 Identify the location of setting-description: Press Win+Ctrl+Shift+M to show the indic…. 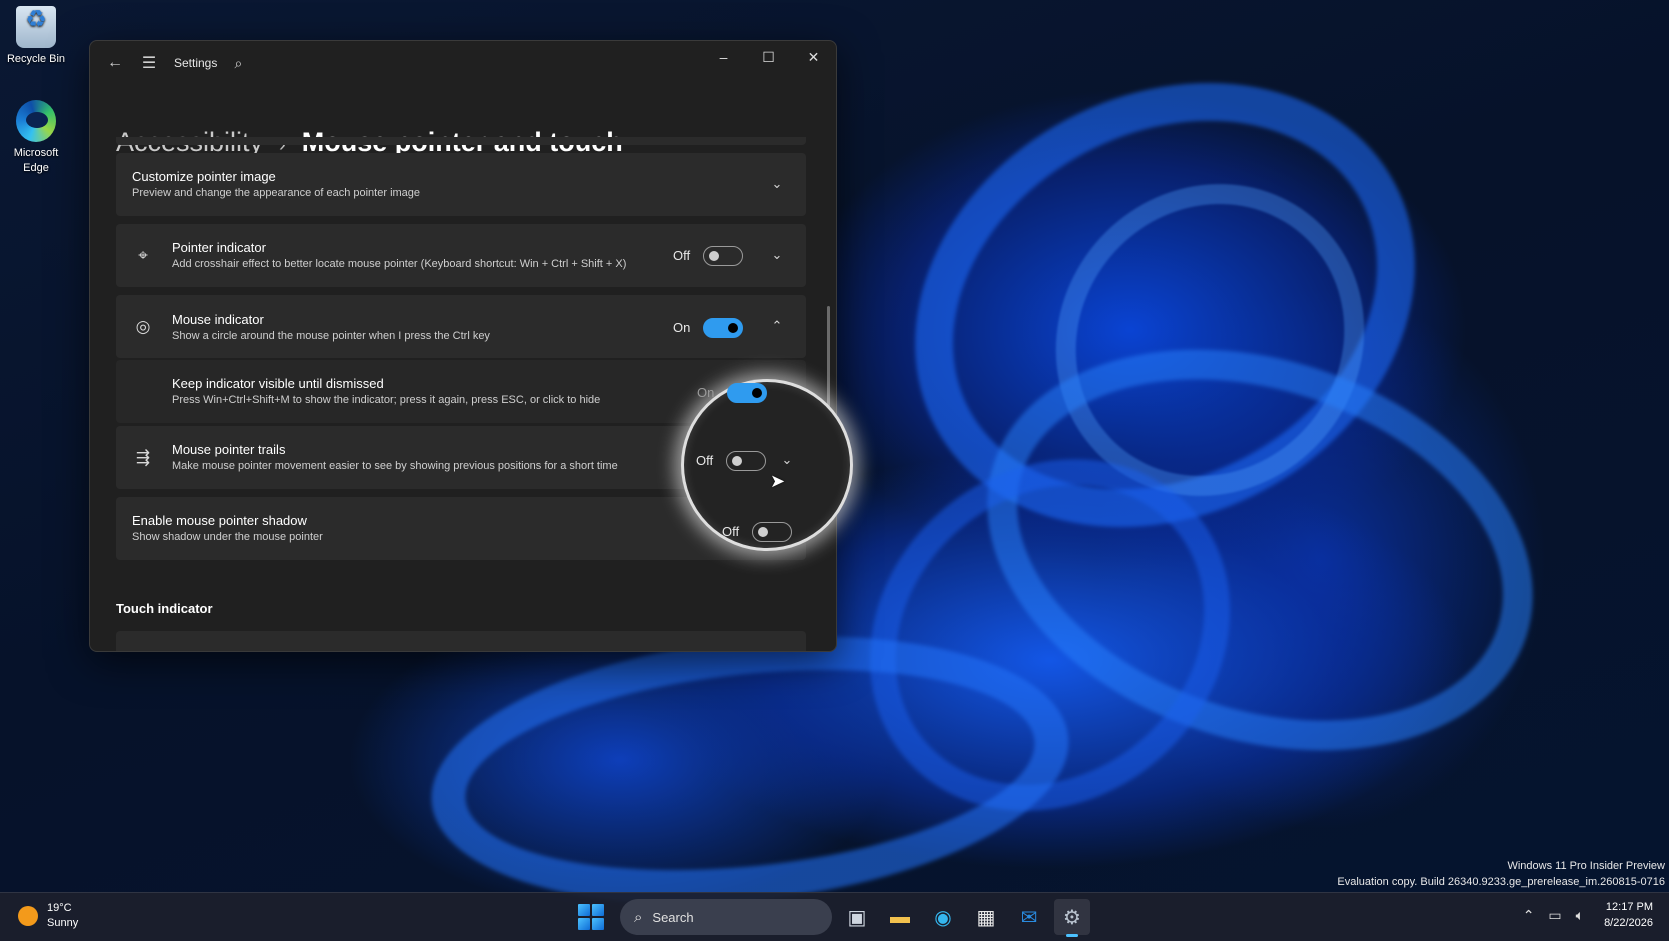
(386, 400).